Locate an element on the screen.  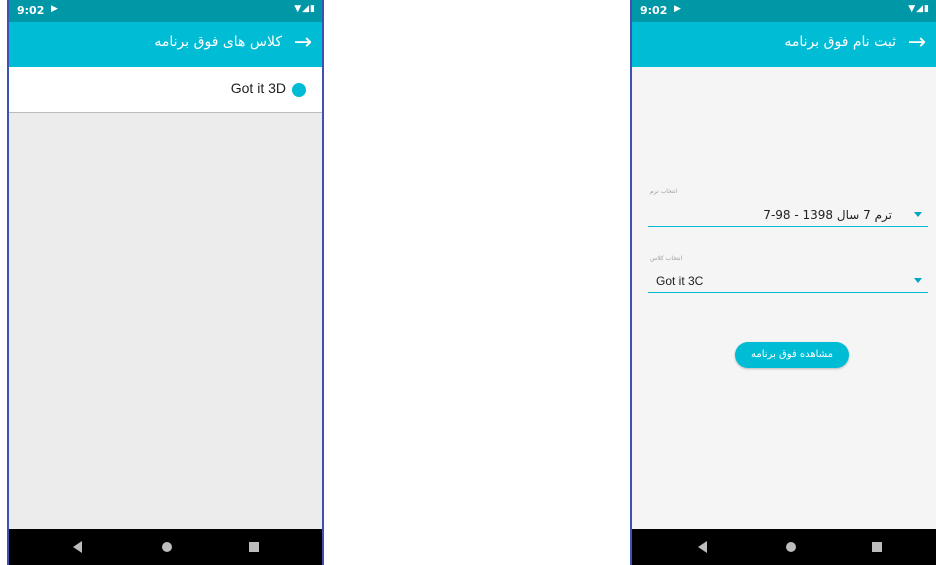
list-item-label: Got it 3D is located at coordinates (258, 88).